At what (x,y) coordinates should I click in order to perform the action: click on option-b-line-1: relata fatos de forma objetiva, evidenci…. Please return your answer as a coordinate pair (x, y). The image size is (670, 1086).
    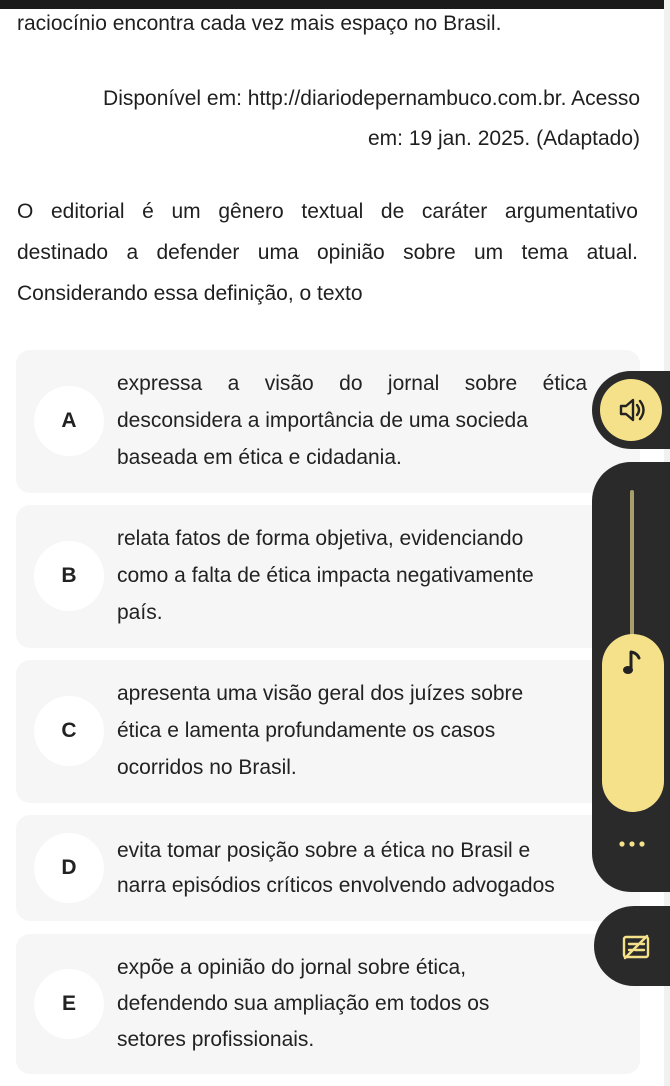
    Looking at the image, I should click on (320, 538).